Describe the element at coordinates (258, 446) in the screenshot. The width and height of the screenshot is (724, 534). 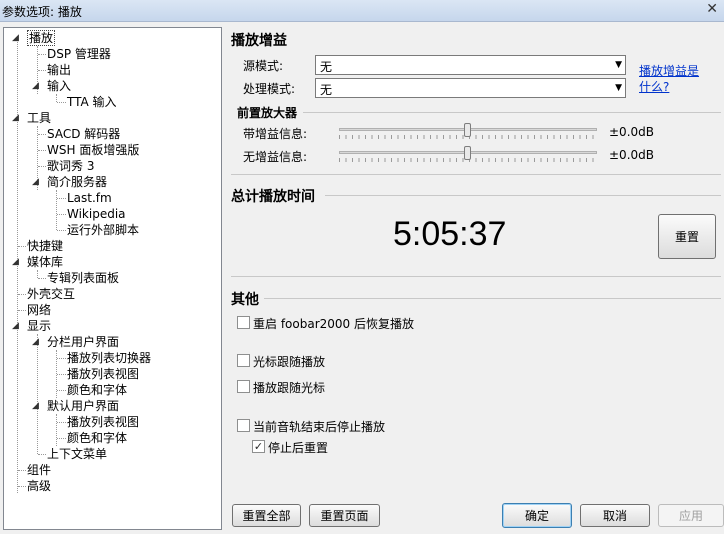
I see `reset-on-stop-checkbox: ✓` at that location.